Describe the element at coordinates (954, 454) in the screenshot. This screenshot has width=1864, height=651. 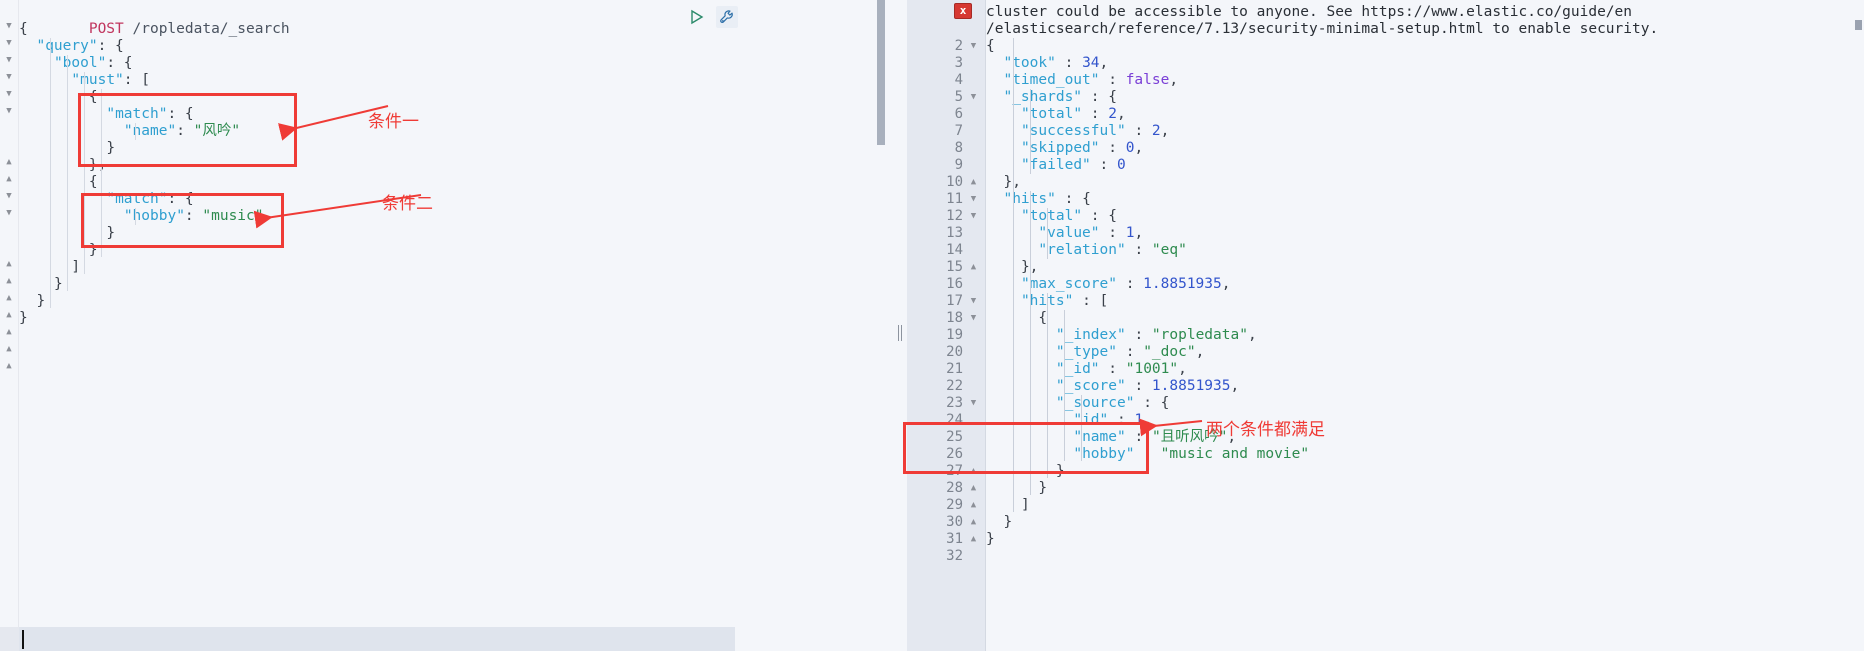
I see `response-line-number: 26` at that location.